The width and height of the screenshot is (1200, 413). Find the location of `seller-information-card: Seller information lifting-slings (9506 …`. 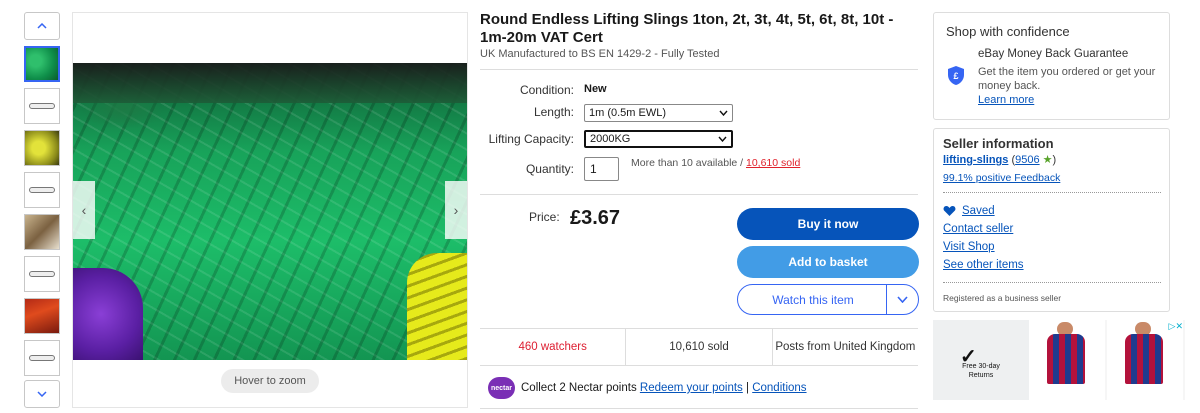

seller-information-card: Seller information lifting-slings (9506 … is located at coordinates (1051, 220).